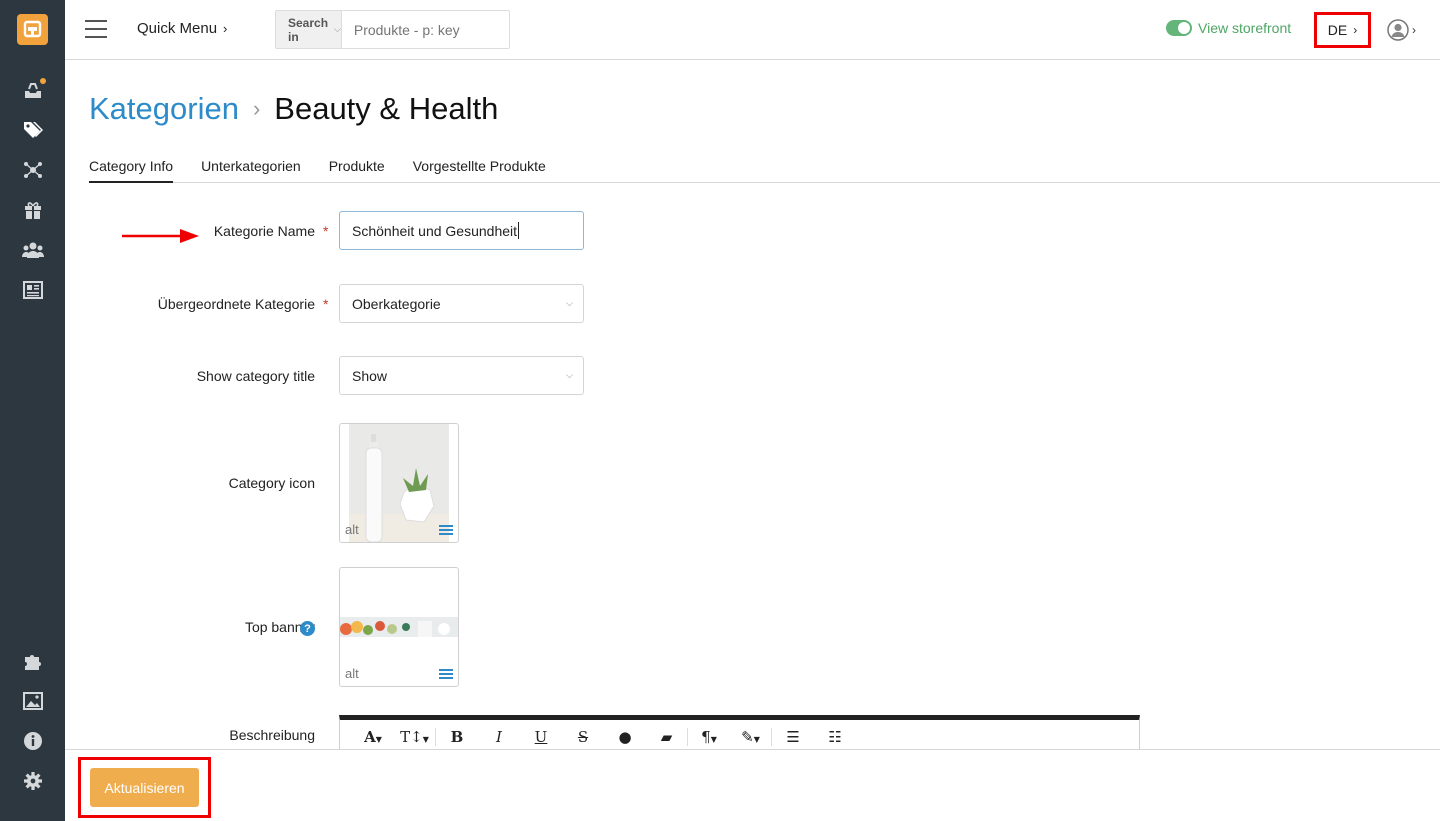 This screenshot has width=1440, height=821. Describe the element at coordinates (386, 108) in the screenshot. I see `page-title: Beauty & Health` at that location.